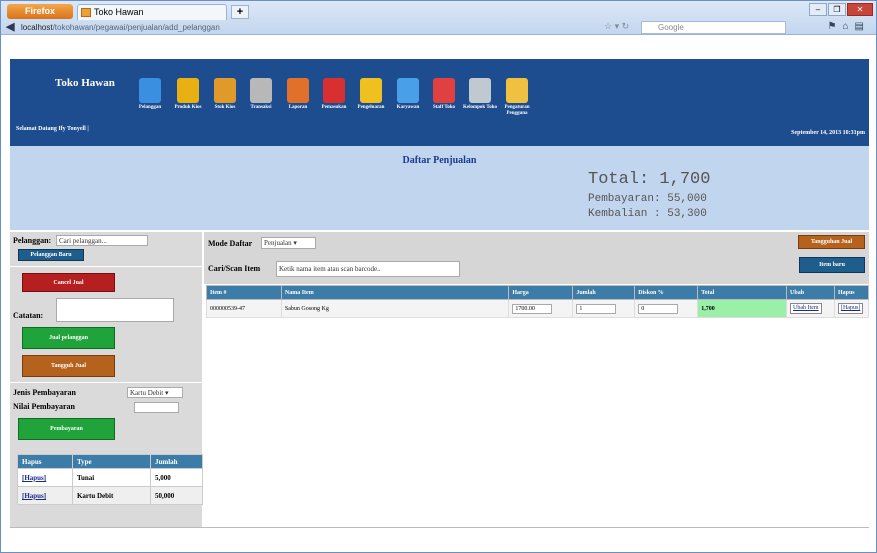  What do you see at coordinates (85, 83) in the screenshot?
I see `store-title: Toko Hawan` at bounding box center [85, 83].